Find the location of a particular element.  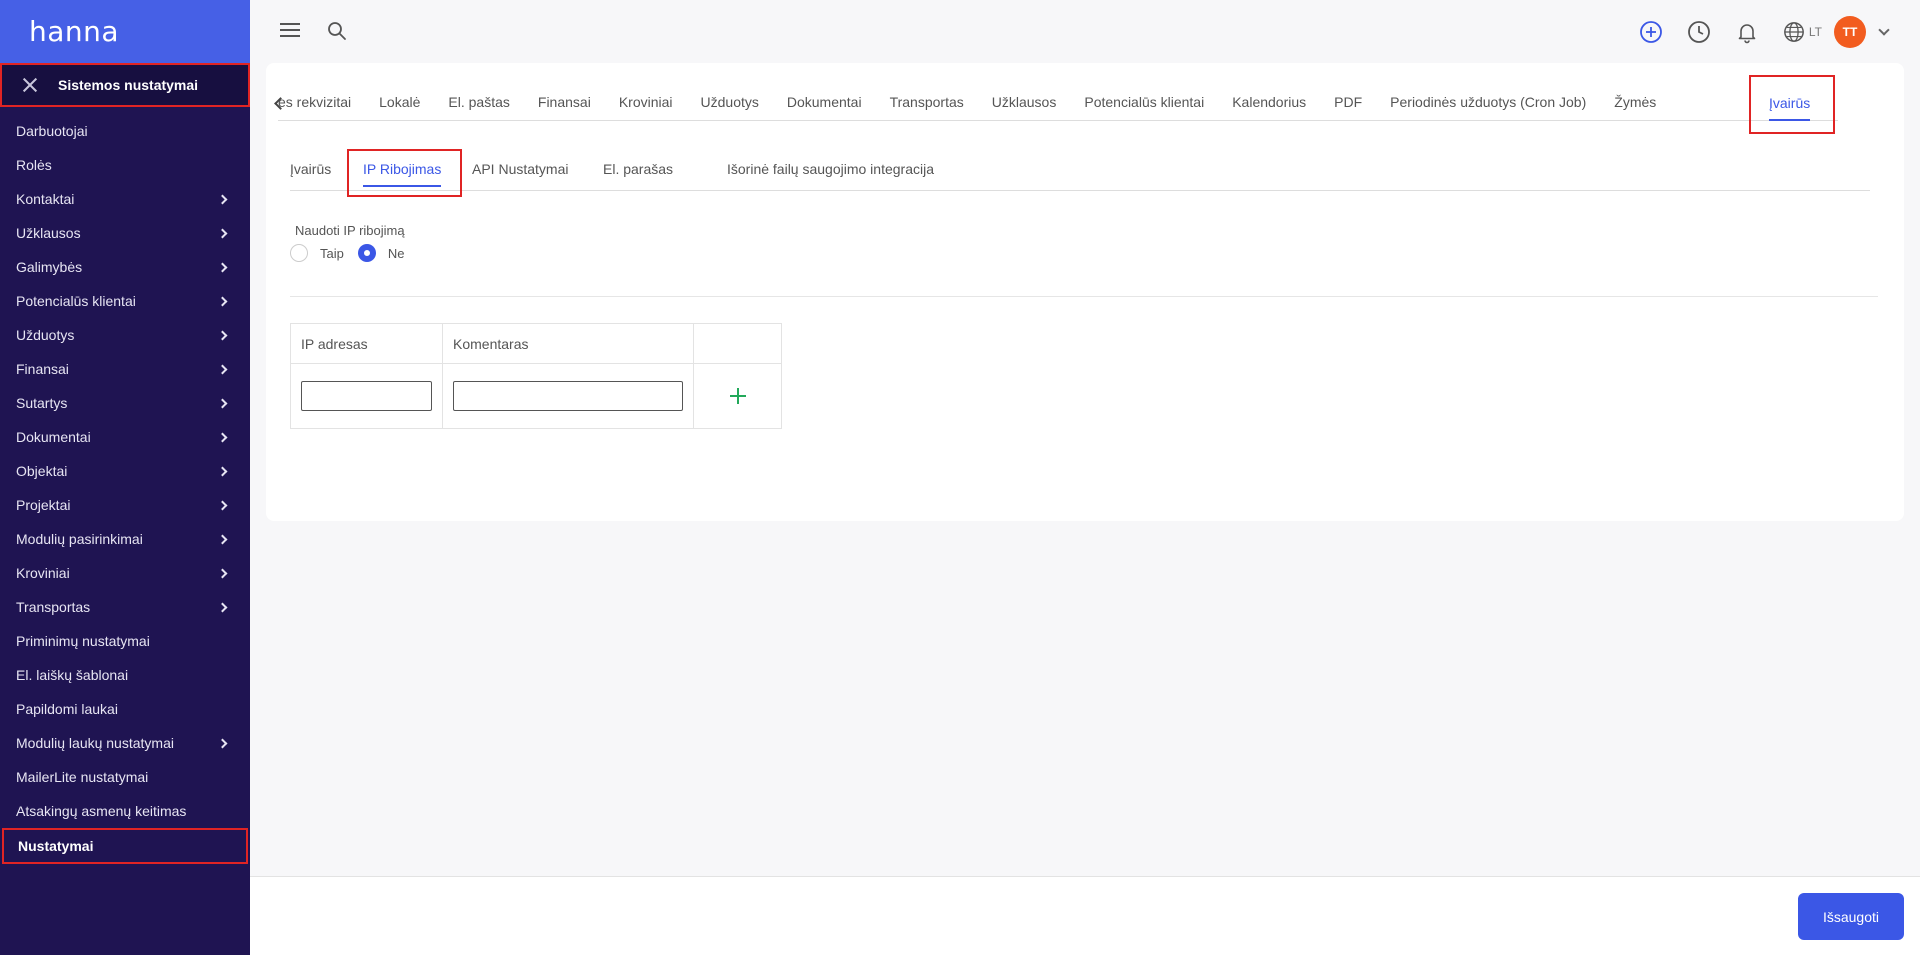

language-switcher: LT is located at coordinates (1802, 32).